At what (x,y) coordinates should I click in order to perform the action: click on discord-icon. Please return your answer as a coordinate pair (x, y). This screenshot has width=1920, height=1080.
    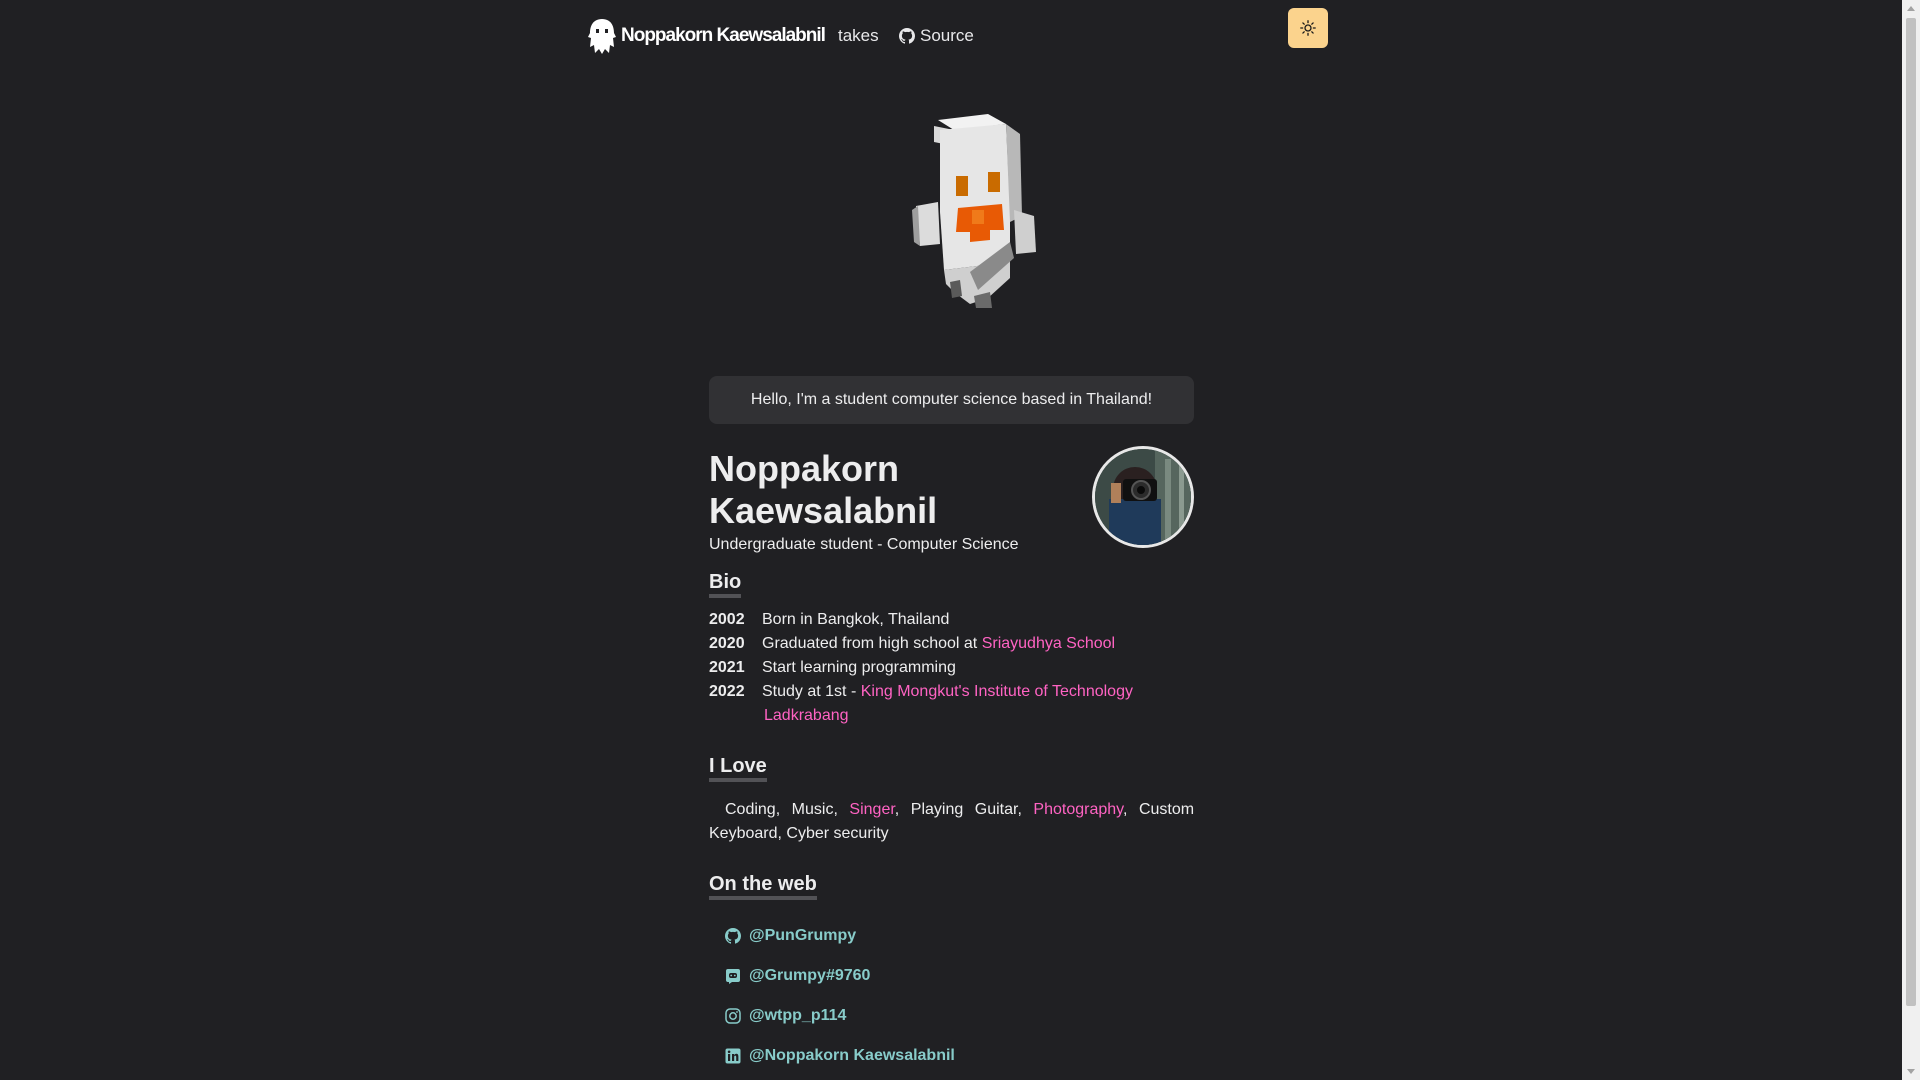
    Looking at the image, I should click on (733, 976).